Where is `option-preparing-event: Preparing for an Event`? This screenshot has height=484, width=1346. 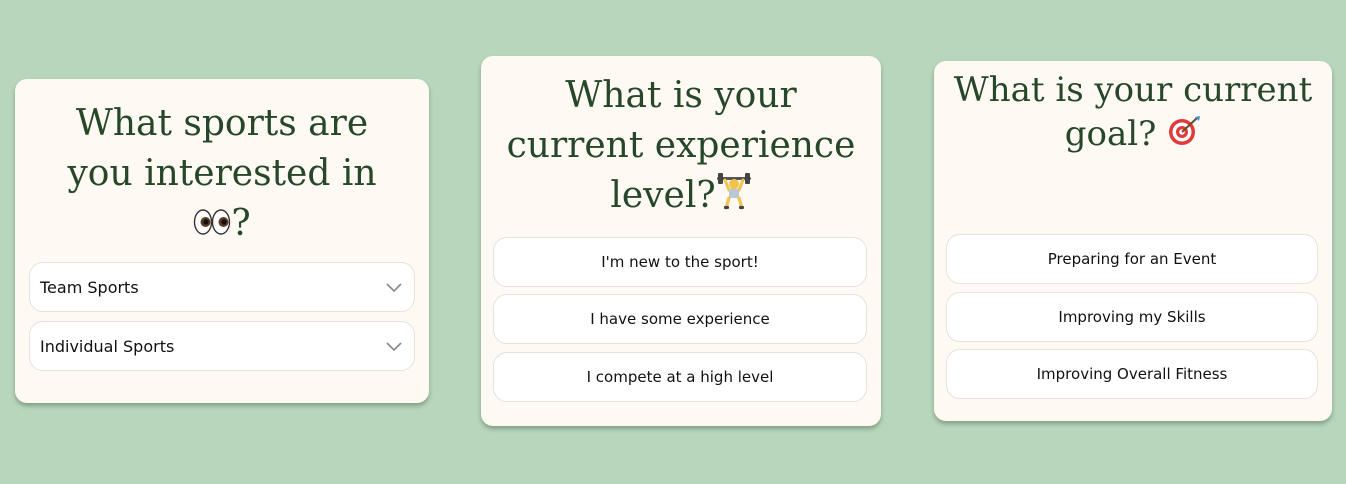
option-preparing-event: Preparing for an Event is located at coordinates (1132, 259).